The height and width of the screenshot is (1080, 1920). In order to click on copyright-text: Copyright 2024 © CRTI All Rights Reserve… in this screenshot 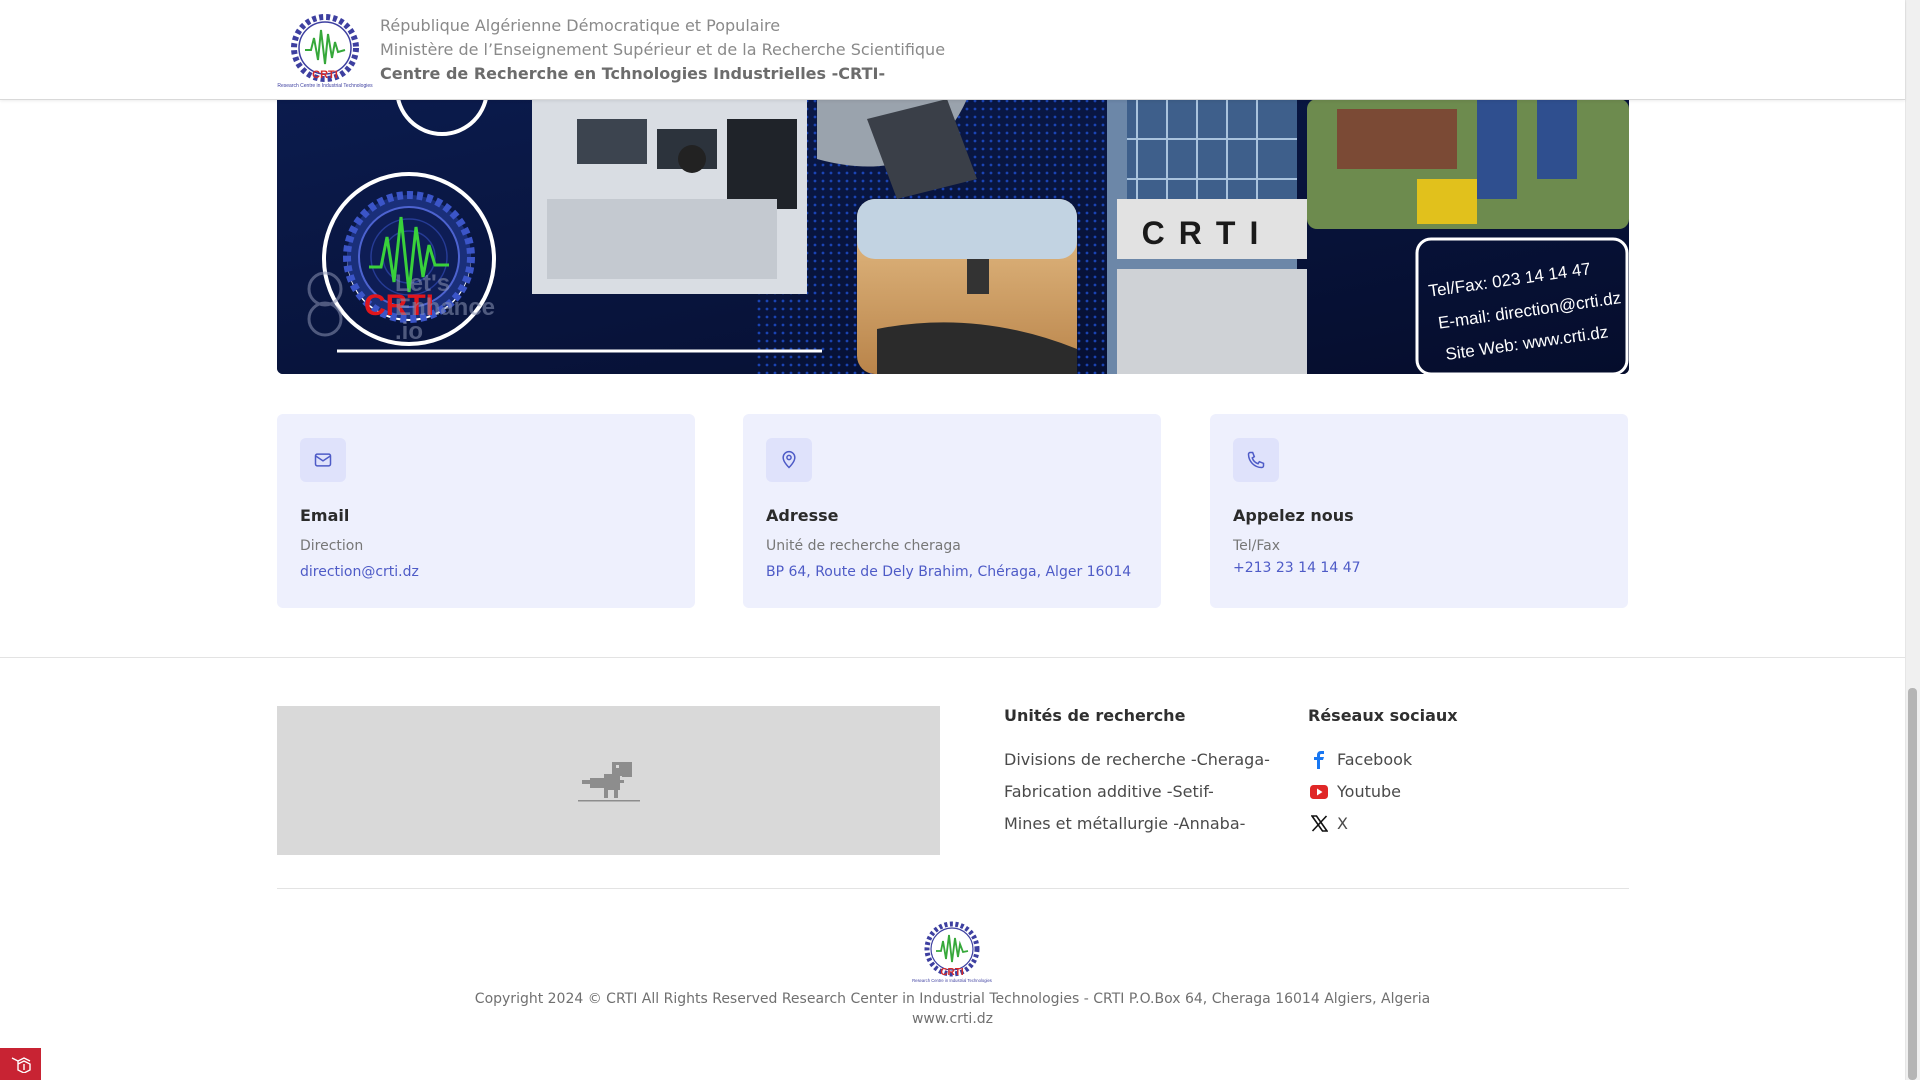, I will do `click(952, 999)`.